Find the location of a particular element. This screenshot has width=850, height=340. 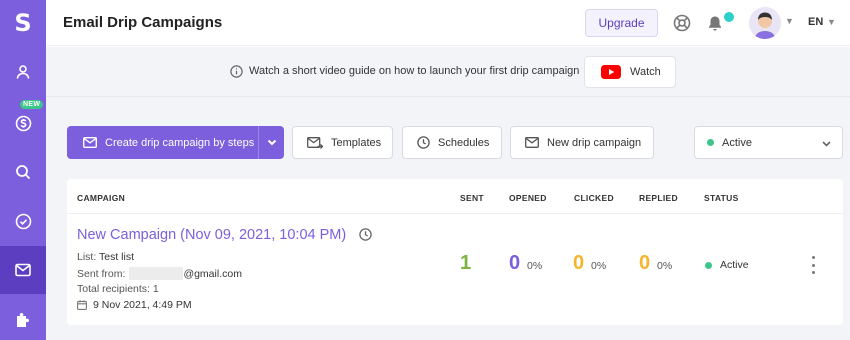

campaign-sender: Sent from: @gmail.com is located at coordinates (159, 273).